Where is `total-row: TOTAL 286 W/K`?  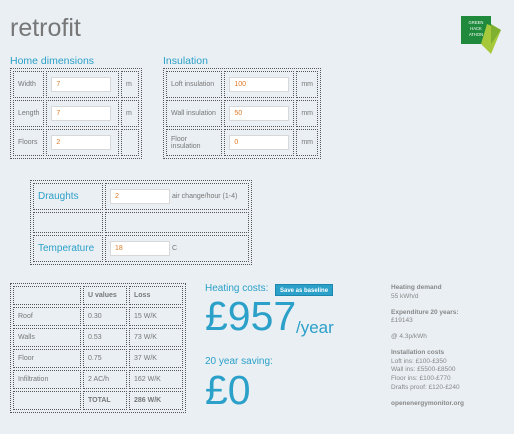 total-row: TOTAL 286 W/K is located at coordinates (98, 400).